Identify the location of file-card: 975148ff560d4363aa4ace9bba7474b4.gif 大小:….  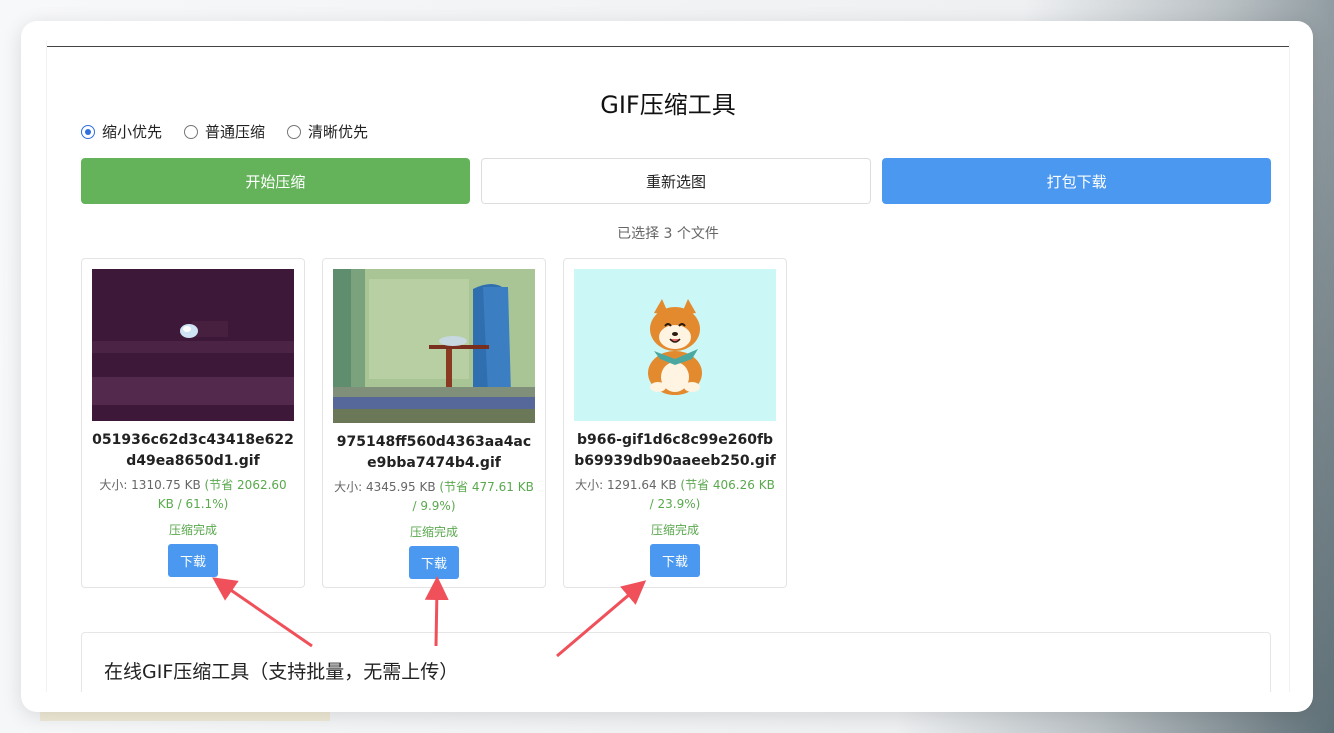
(434, 423).